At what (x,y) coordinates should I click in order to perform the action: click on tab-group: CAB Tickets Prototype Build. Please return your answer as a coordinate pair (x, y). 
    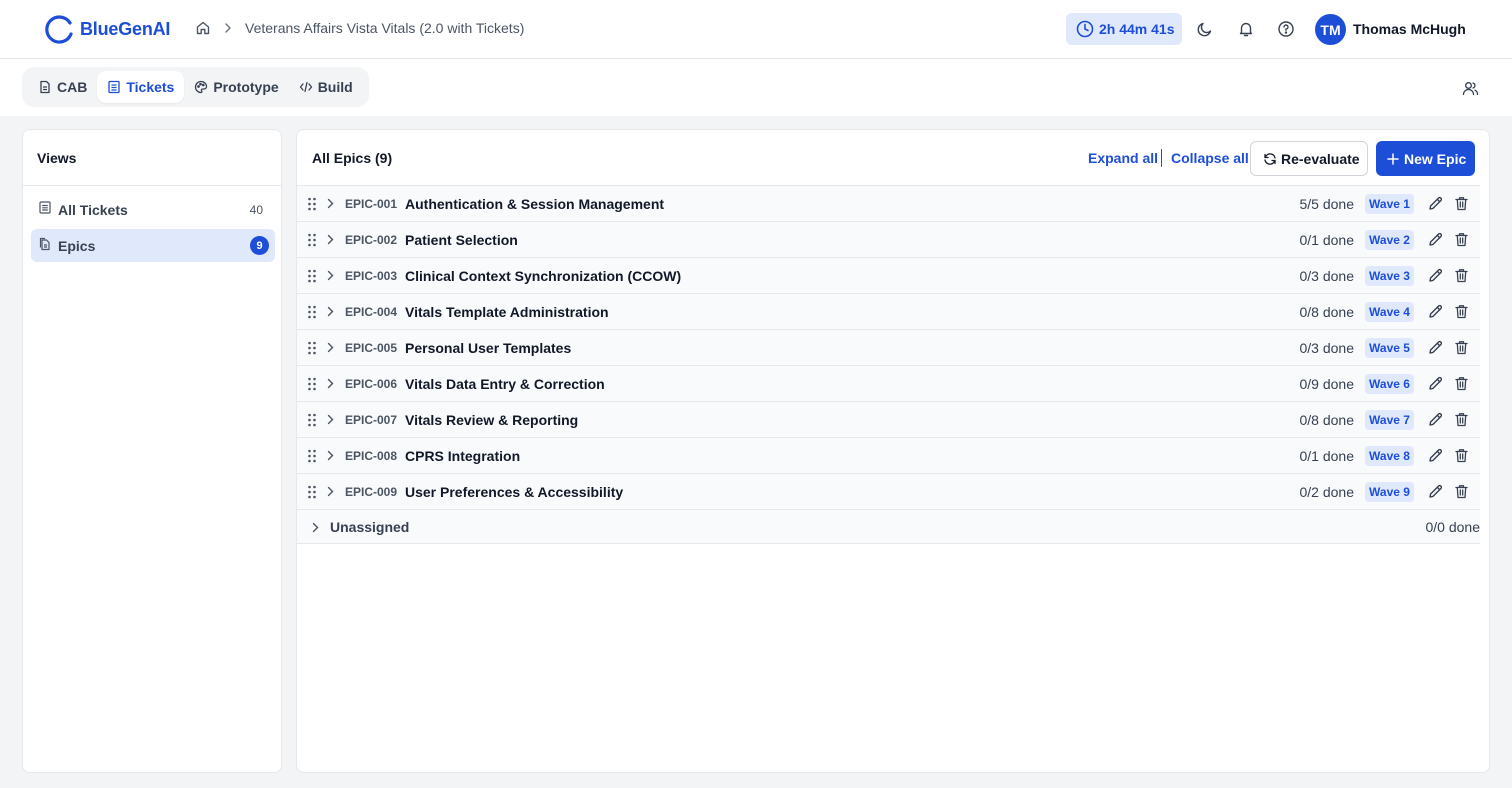
    Looking at the image, I should click on (195, 87).